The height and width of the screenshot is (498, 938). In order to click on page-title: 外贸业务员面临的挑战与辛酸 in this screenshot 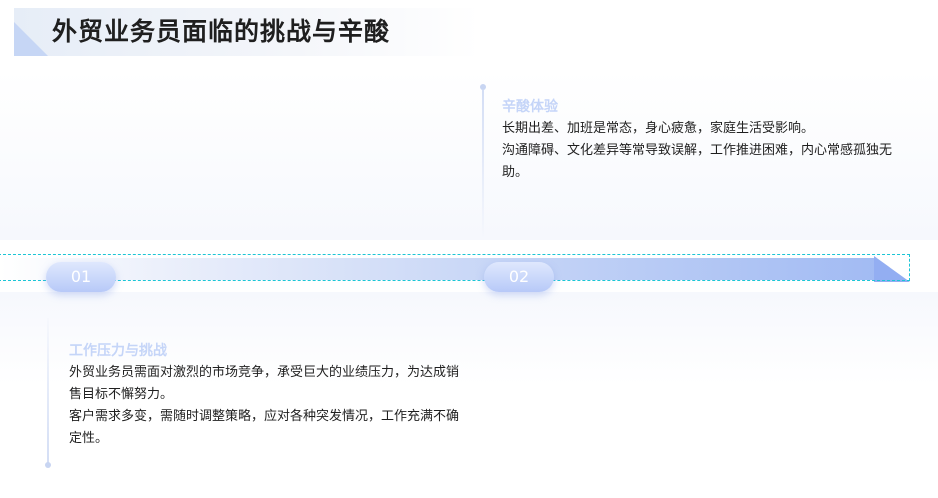, I will do `click(221, 31)`.